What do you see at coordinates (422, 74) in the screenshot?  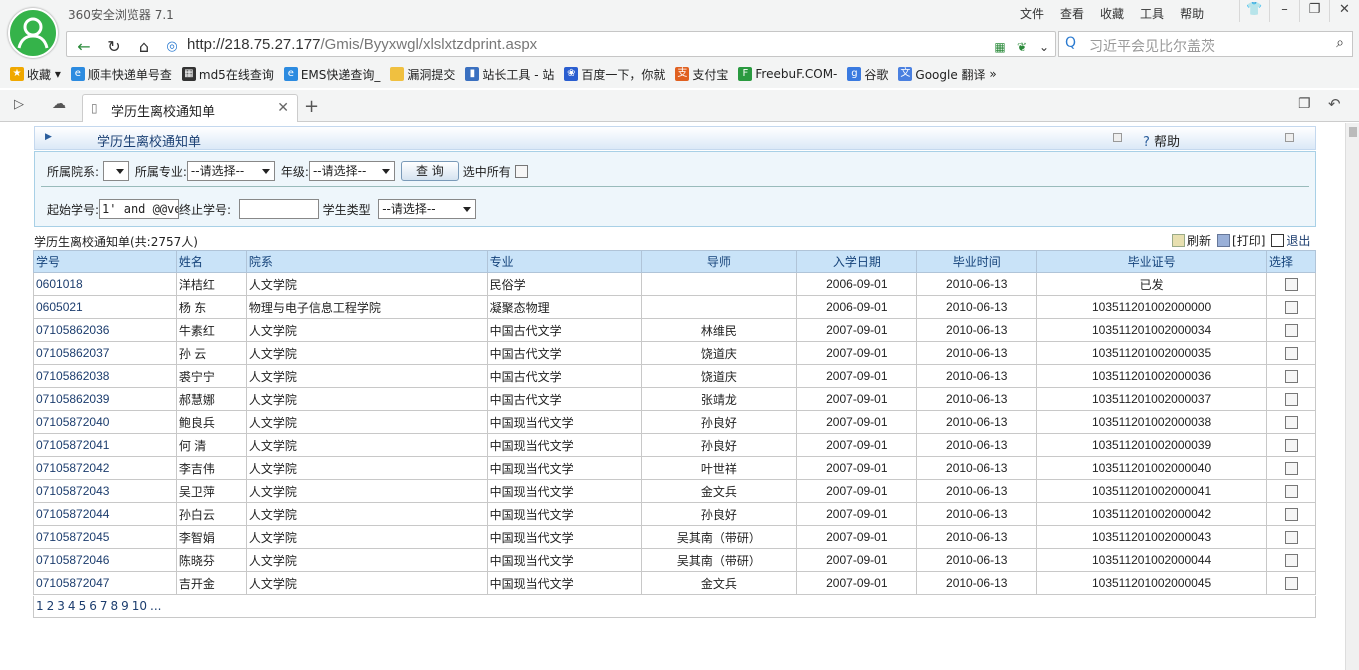 I see `bookmark-vuln: 漏洞提交` at bounding box center [422, 74].